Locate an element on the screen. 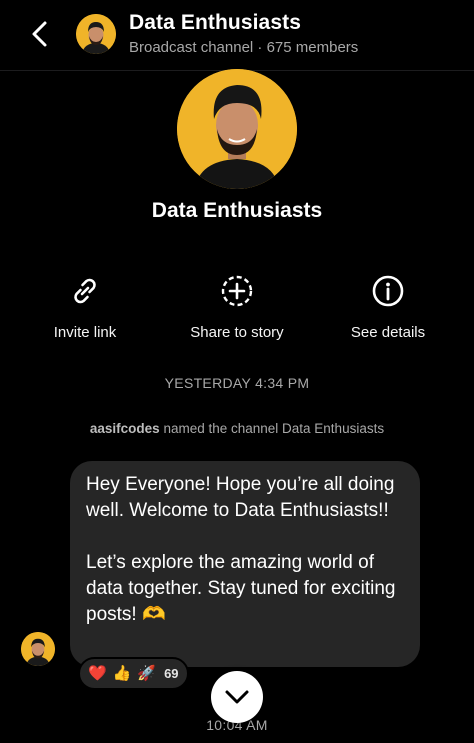 The image size is (474, 743). channel-avatar is located at coordinates (96, 34).